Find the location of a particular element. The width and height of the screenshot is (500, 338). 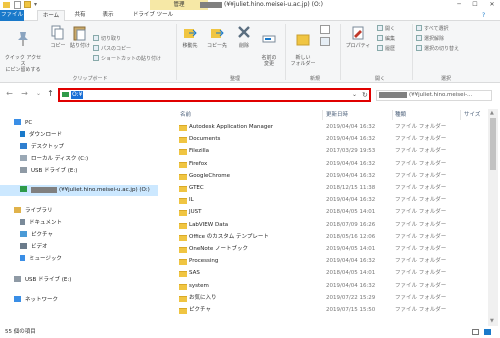

back-button: ← is located at coordinates (9, 93).